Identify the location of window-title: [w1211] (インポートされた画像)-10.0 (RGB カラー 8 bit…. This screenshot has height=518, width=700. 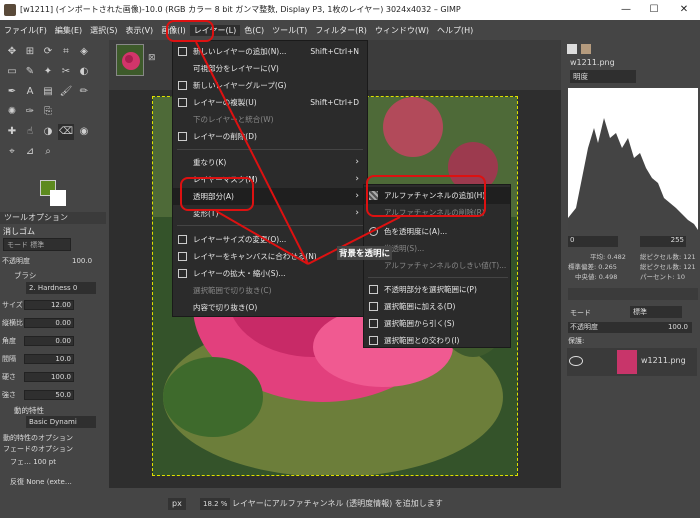
(240, 9).